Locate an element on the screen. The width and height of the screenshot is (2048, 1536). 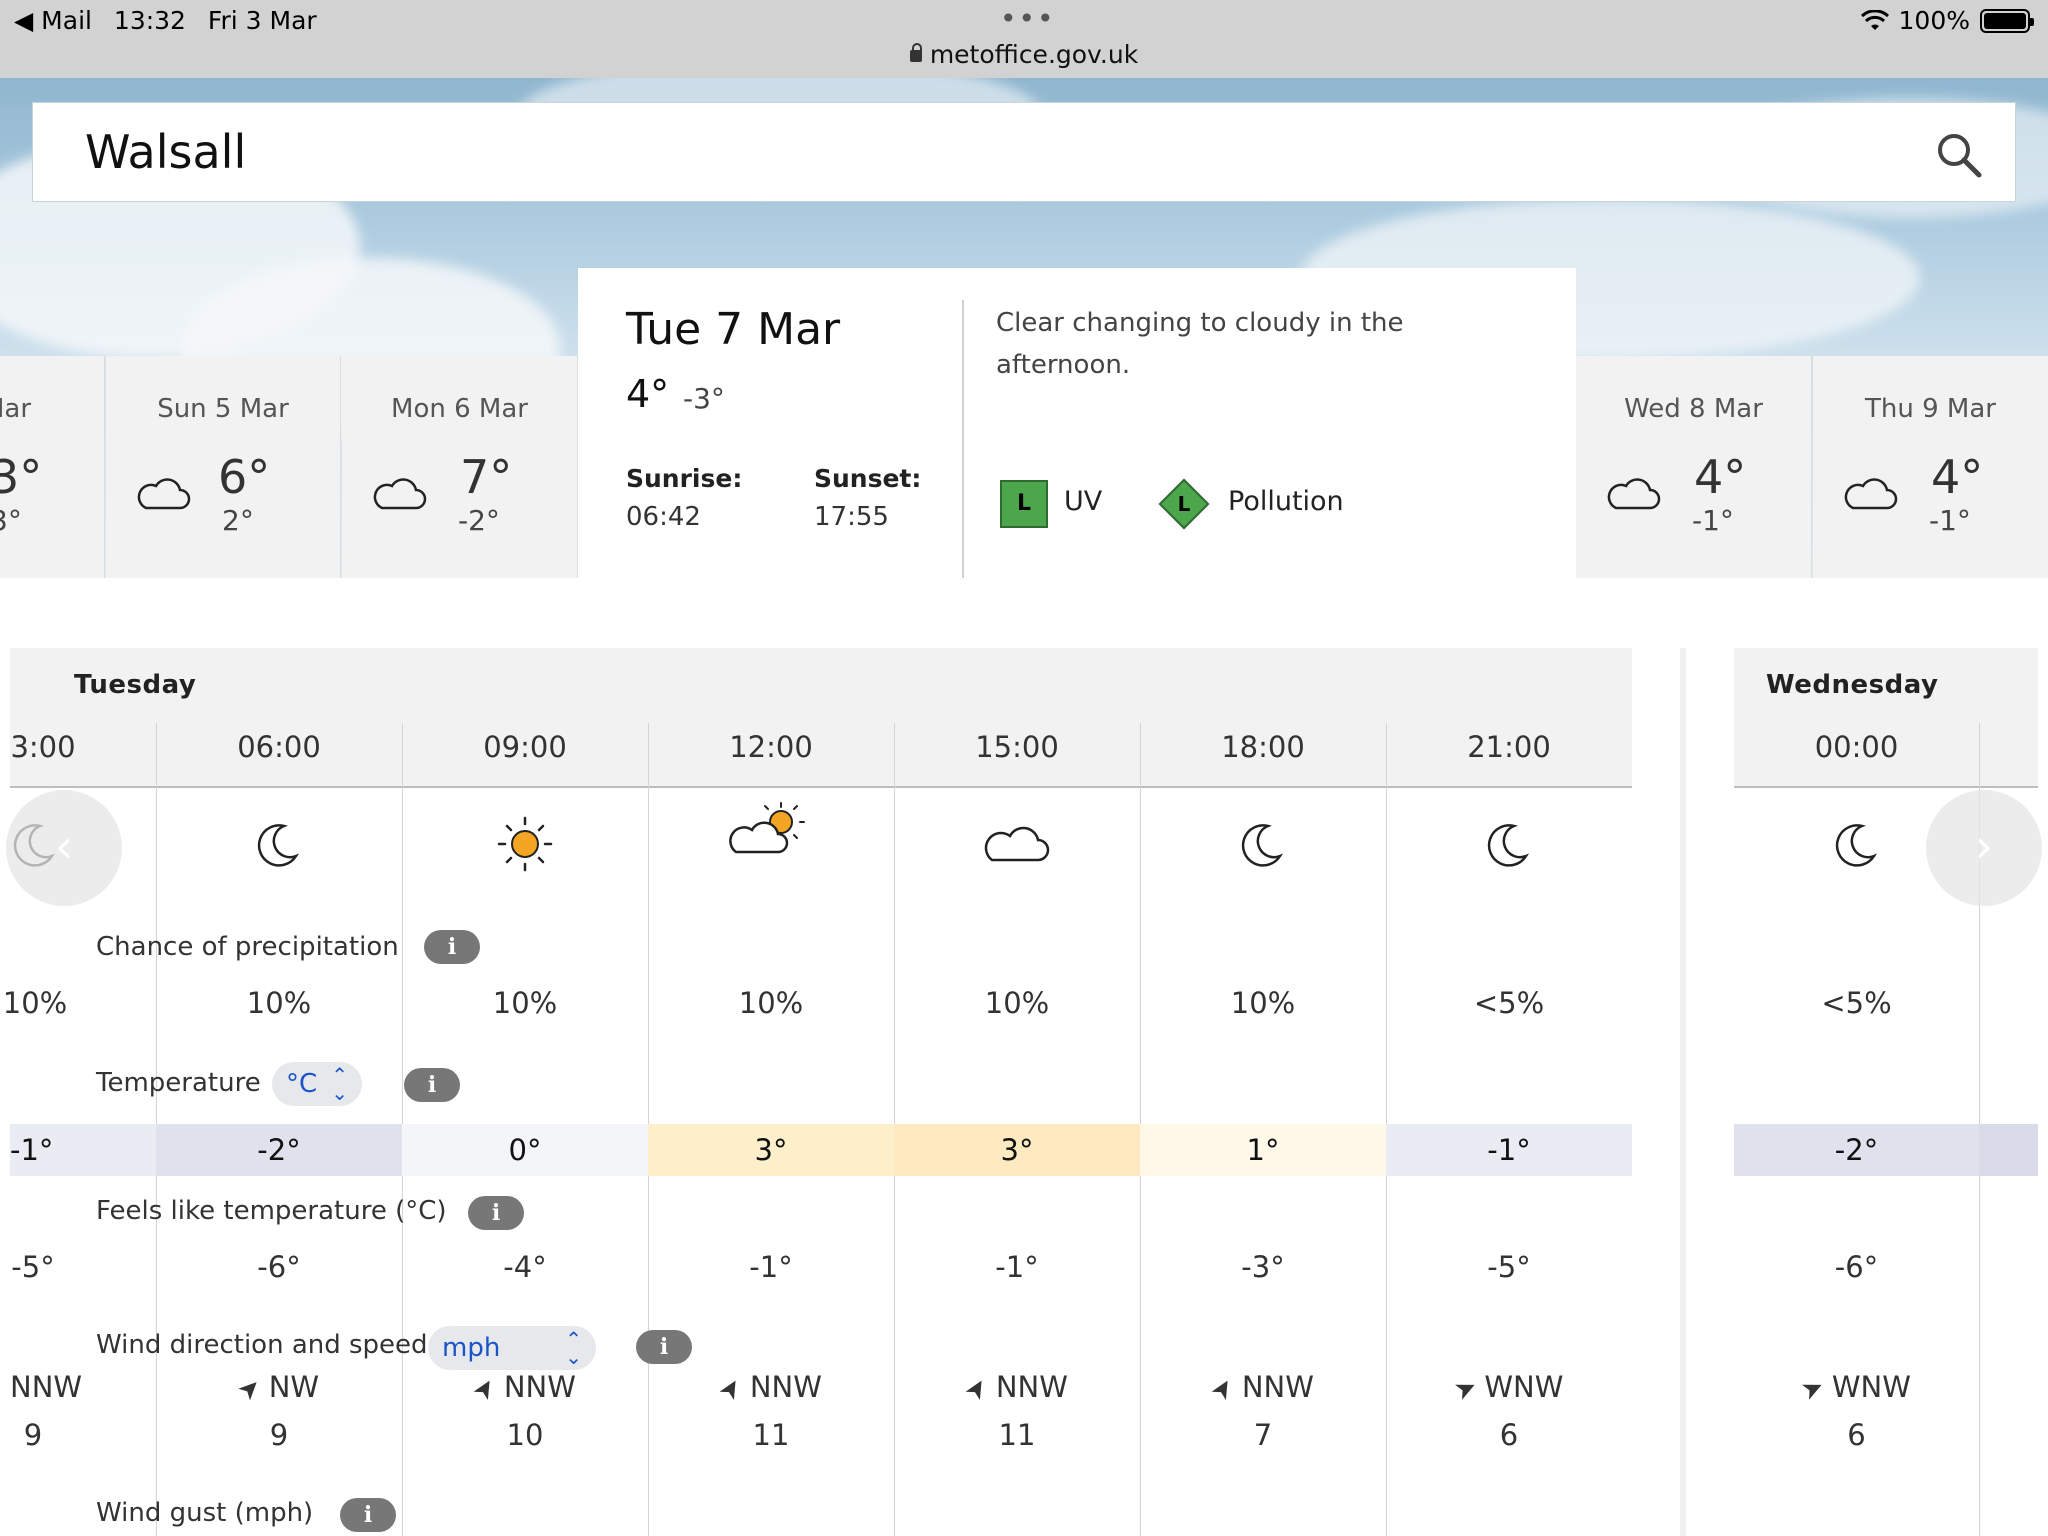
day-name-tuesday: Tuesday is located at coordinates (135, 685).